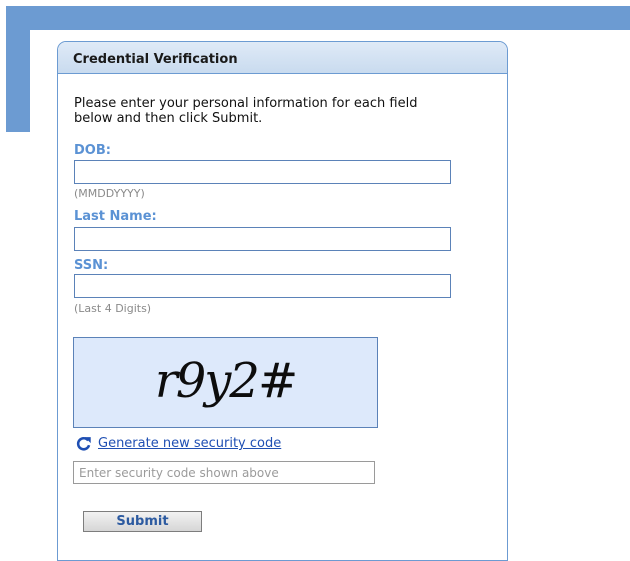 The image size is (630, 561). Describe the element at coordinates (224, 472) in the screenshot. I see `security-code-input` at that location.